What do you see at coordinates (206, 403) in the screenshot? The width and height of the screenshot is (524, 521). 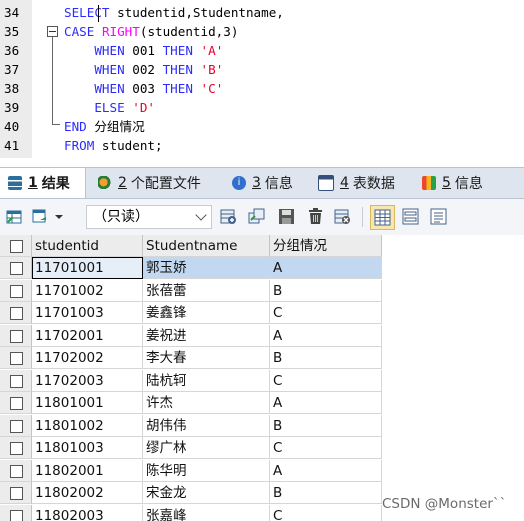 I see `cell-studentname: 许杰` at bounding box center [206, 403].